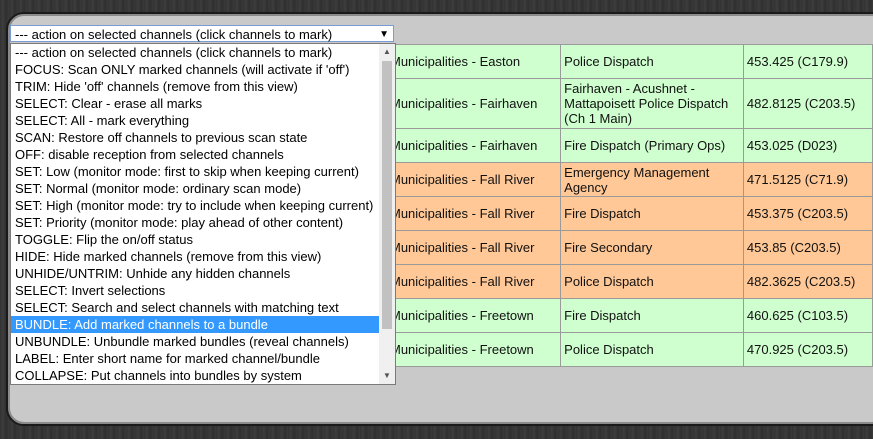 The width and height of the screenshot is (873, 439). What do you see at coordinates (384, 34) in the screenshot?
I see `chevron-down-icon: ▼` at bounding box center [384, 34].